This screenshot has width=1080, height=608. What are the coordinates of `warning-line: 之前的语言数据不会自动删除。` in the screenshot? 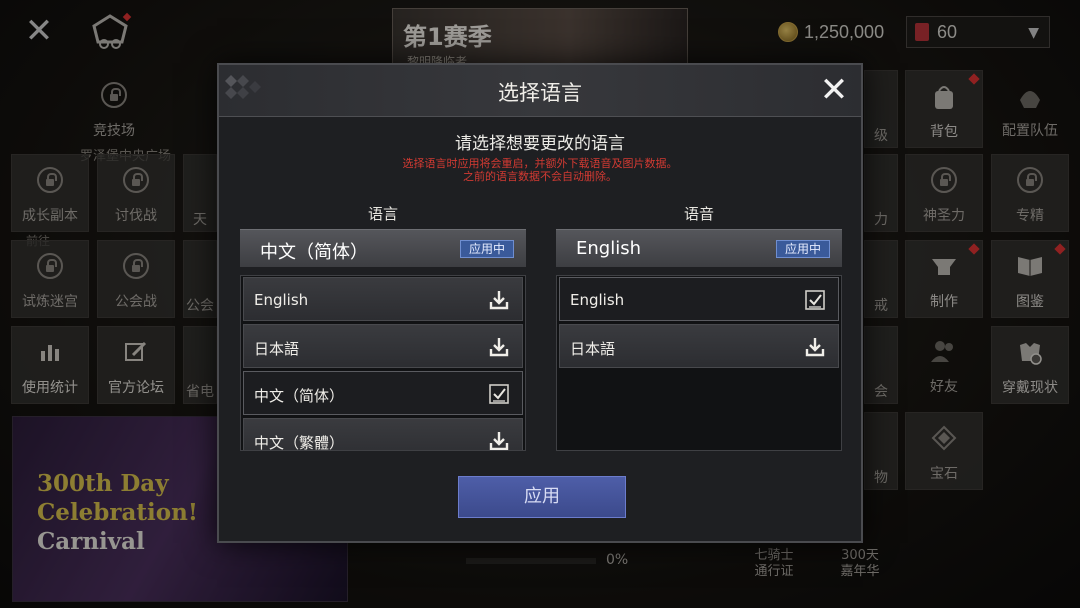 It's located at (540, 176).